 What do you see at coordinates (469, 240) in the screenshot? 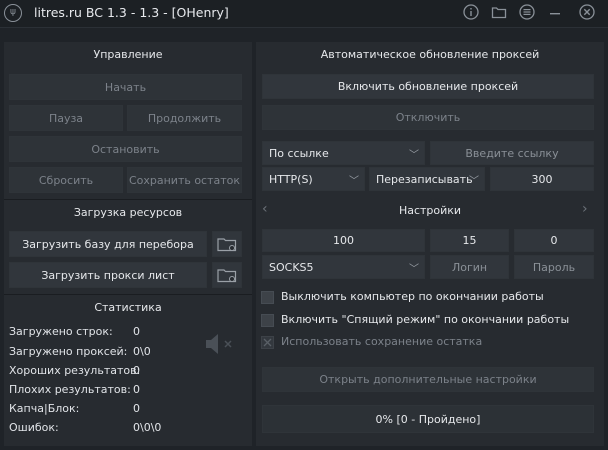
I see `timeout-input: 15` at bounding box center [469, 240].